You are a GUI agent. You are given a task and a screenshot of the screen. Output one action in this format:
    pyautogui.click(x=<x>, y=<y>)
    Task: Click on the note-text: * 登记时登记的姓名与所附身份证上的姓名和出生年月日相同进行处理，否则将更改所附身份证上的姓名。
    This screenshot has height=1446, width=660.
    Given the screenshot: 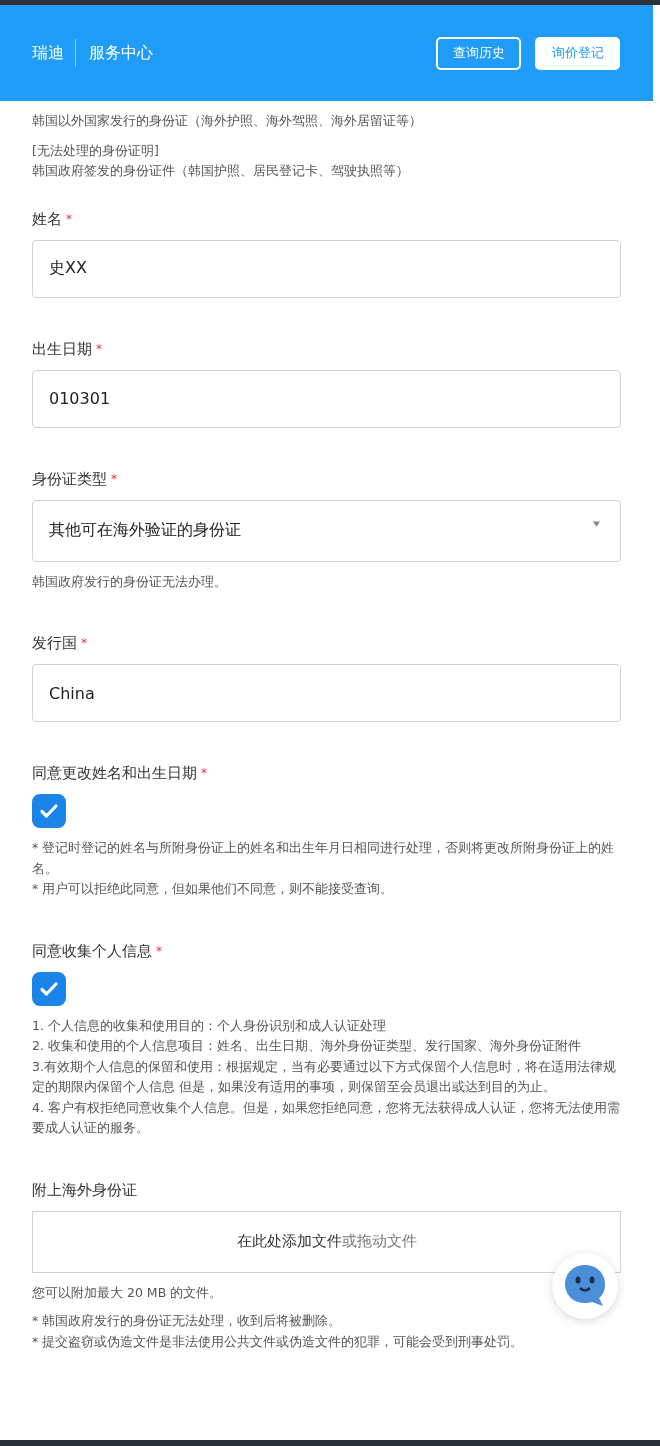 What is the action you would take?
    pyautogui.click(x=324, y=858)
    